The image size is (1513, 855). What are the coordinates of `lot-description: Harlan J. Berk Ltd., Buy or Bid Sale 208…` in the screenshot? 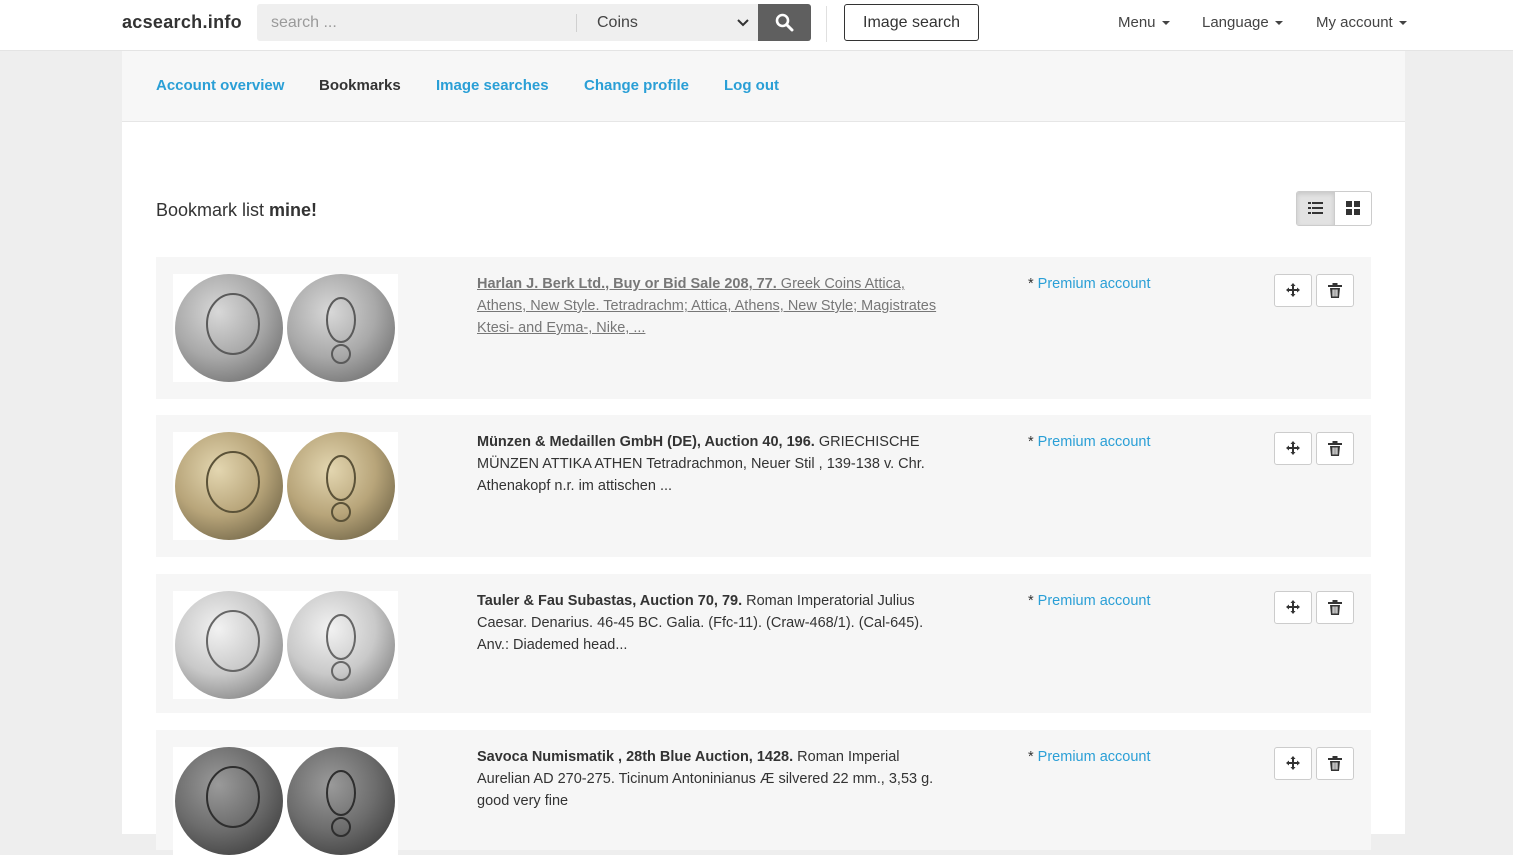 It's located at (713, 306).